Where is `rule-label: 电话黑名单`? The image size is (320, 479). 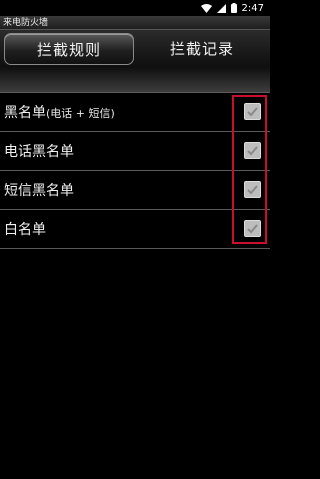 rule-label: 电话黑名单 is located at coordinates (39, 152).